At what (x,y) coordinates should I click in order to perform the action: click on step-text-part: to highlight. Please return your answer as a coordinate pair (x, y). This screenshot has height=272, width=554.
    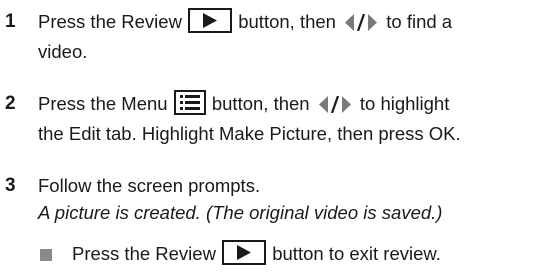
    Looking at the image, I should click on (404, 103).